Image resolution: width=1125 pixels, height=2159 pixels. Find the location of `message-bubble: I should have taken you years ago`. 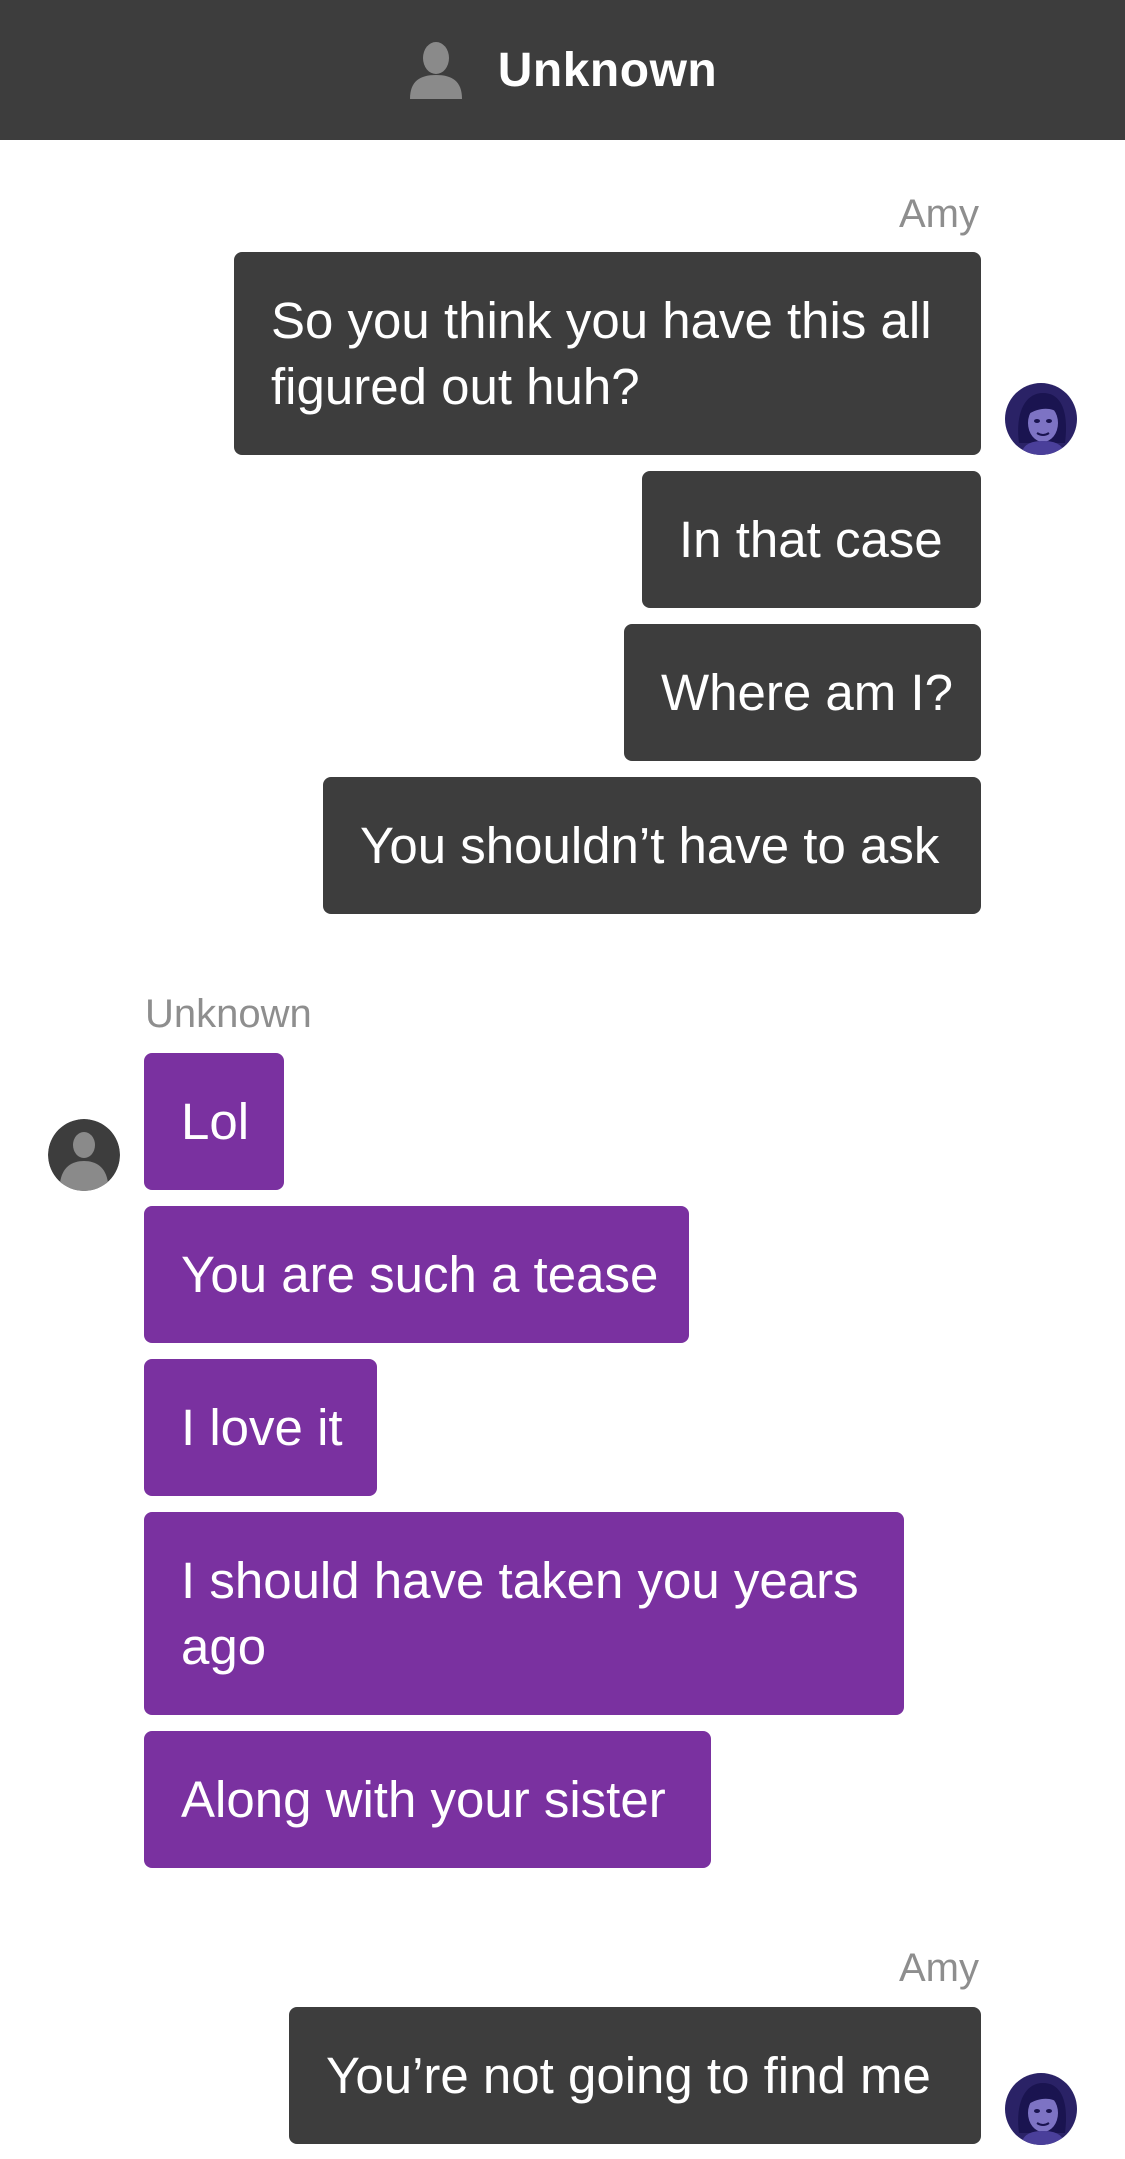

message-bubble: I should have taken you years ago is located at coordinates (524, 1613).